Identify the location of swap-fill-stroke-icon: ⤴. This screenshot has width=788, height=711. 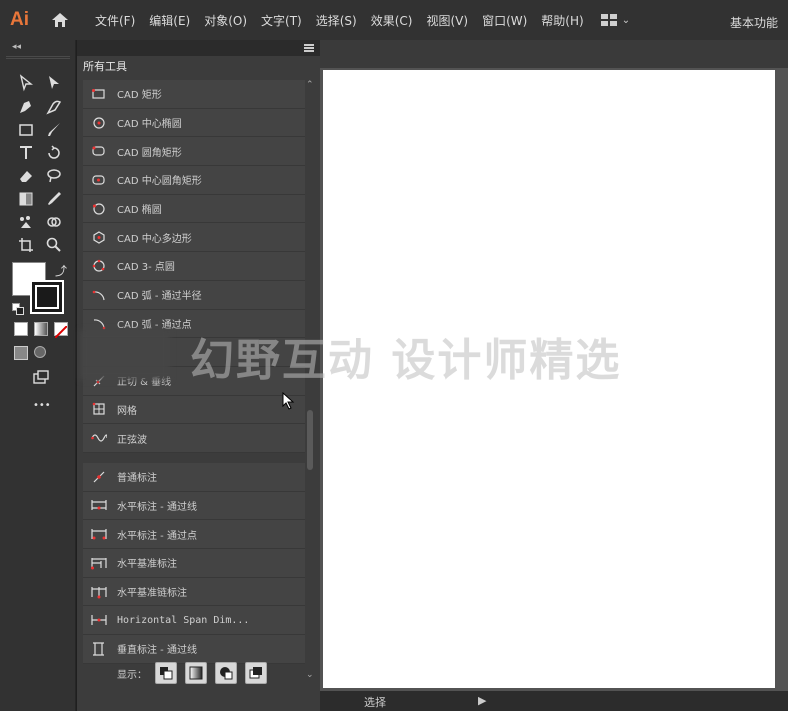
(61, 270).